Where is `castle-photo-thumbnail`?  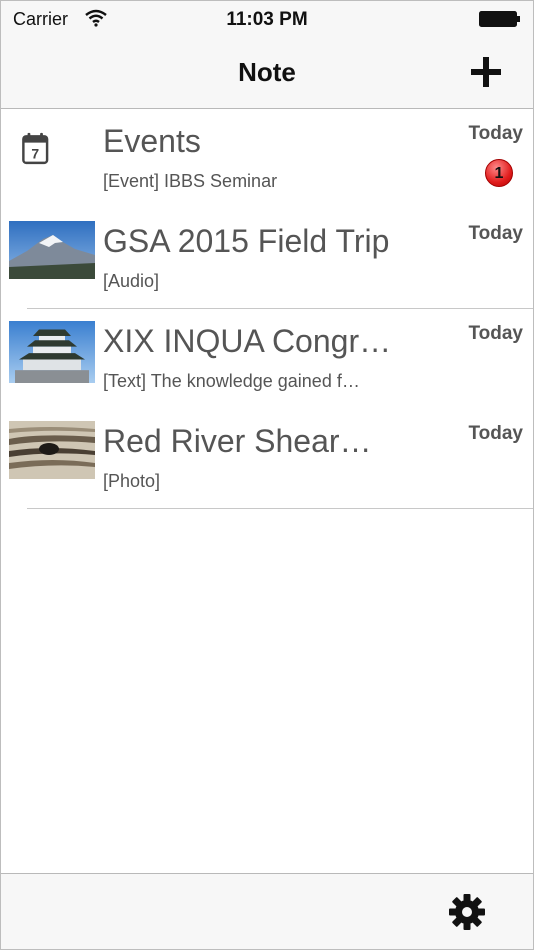 castle-photo-thumbnail is located at coordinates (52, 352).